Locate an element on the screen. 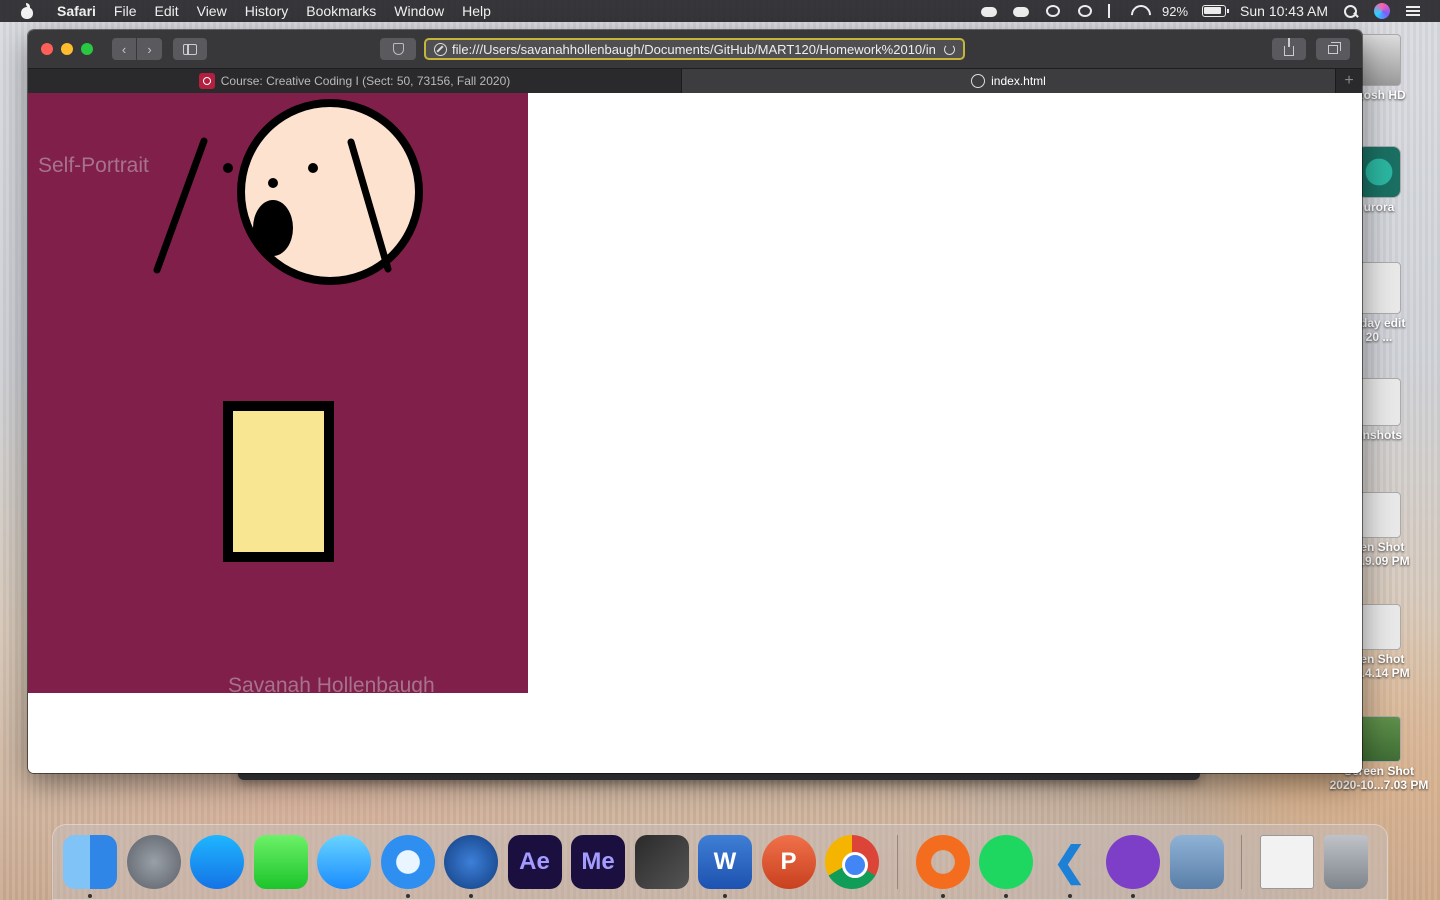  window-controls is located at coordinates (67, 49).